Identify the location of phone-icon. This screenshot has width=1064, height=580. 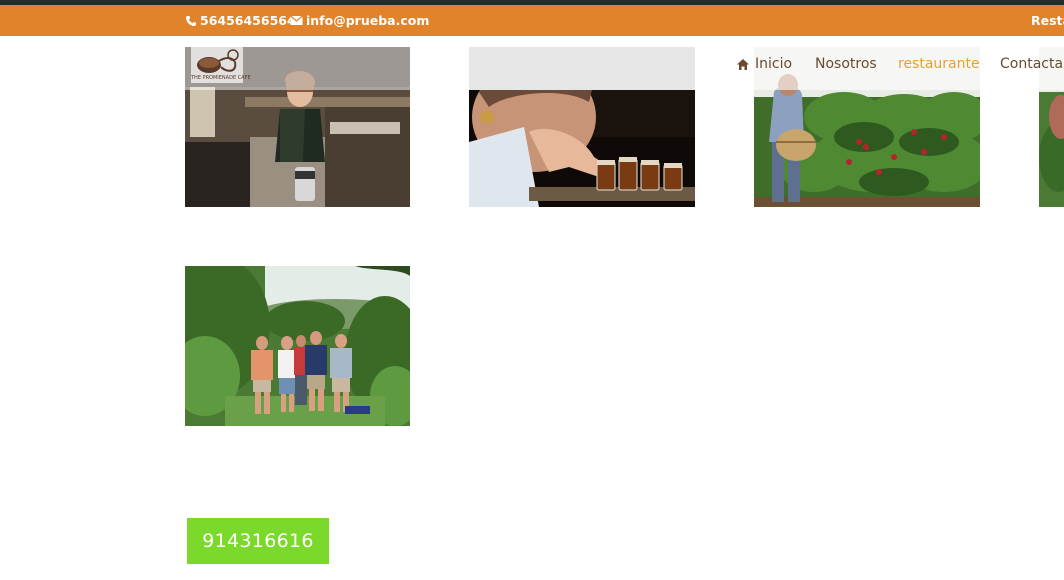
(191, 20).